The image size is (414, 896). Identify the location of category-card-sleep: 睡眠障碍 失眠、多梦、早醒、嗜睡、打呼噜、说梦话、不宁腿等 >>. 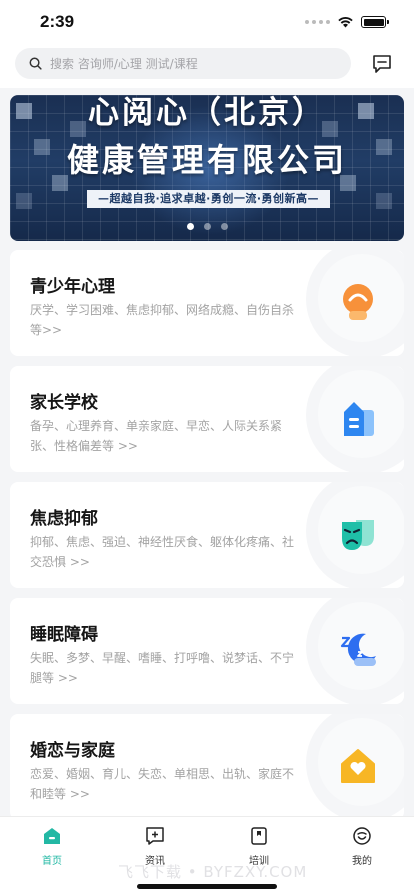
(207, 651).